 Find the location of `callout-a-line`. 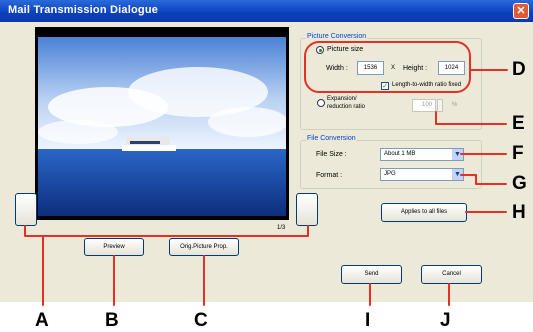

callout-a-line is located at coordinates (166, 231).